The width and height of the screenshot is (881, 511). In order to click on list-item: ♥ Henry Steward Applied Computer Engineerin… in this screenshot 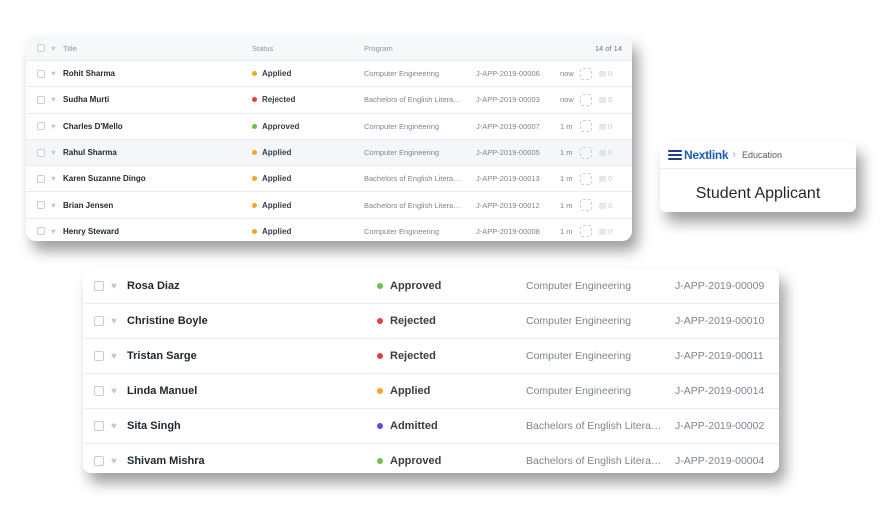, I will do `click(329, 230)`.